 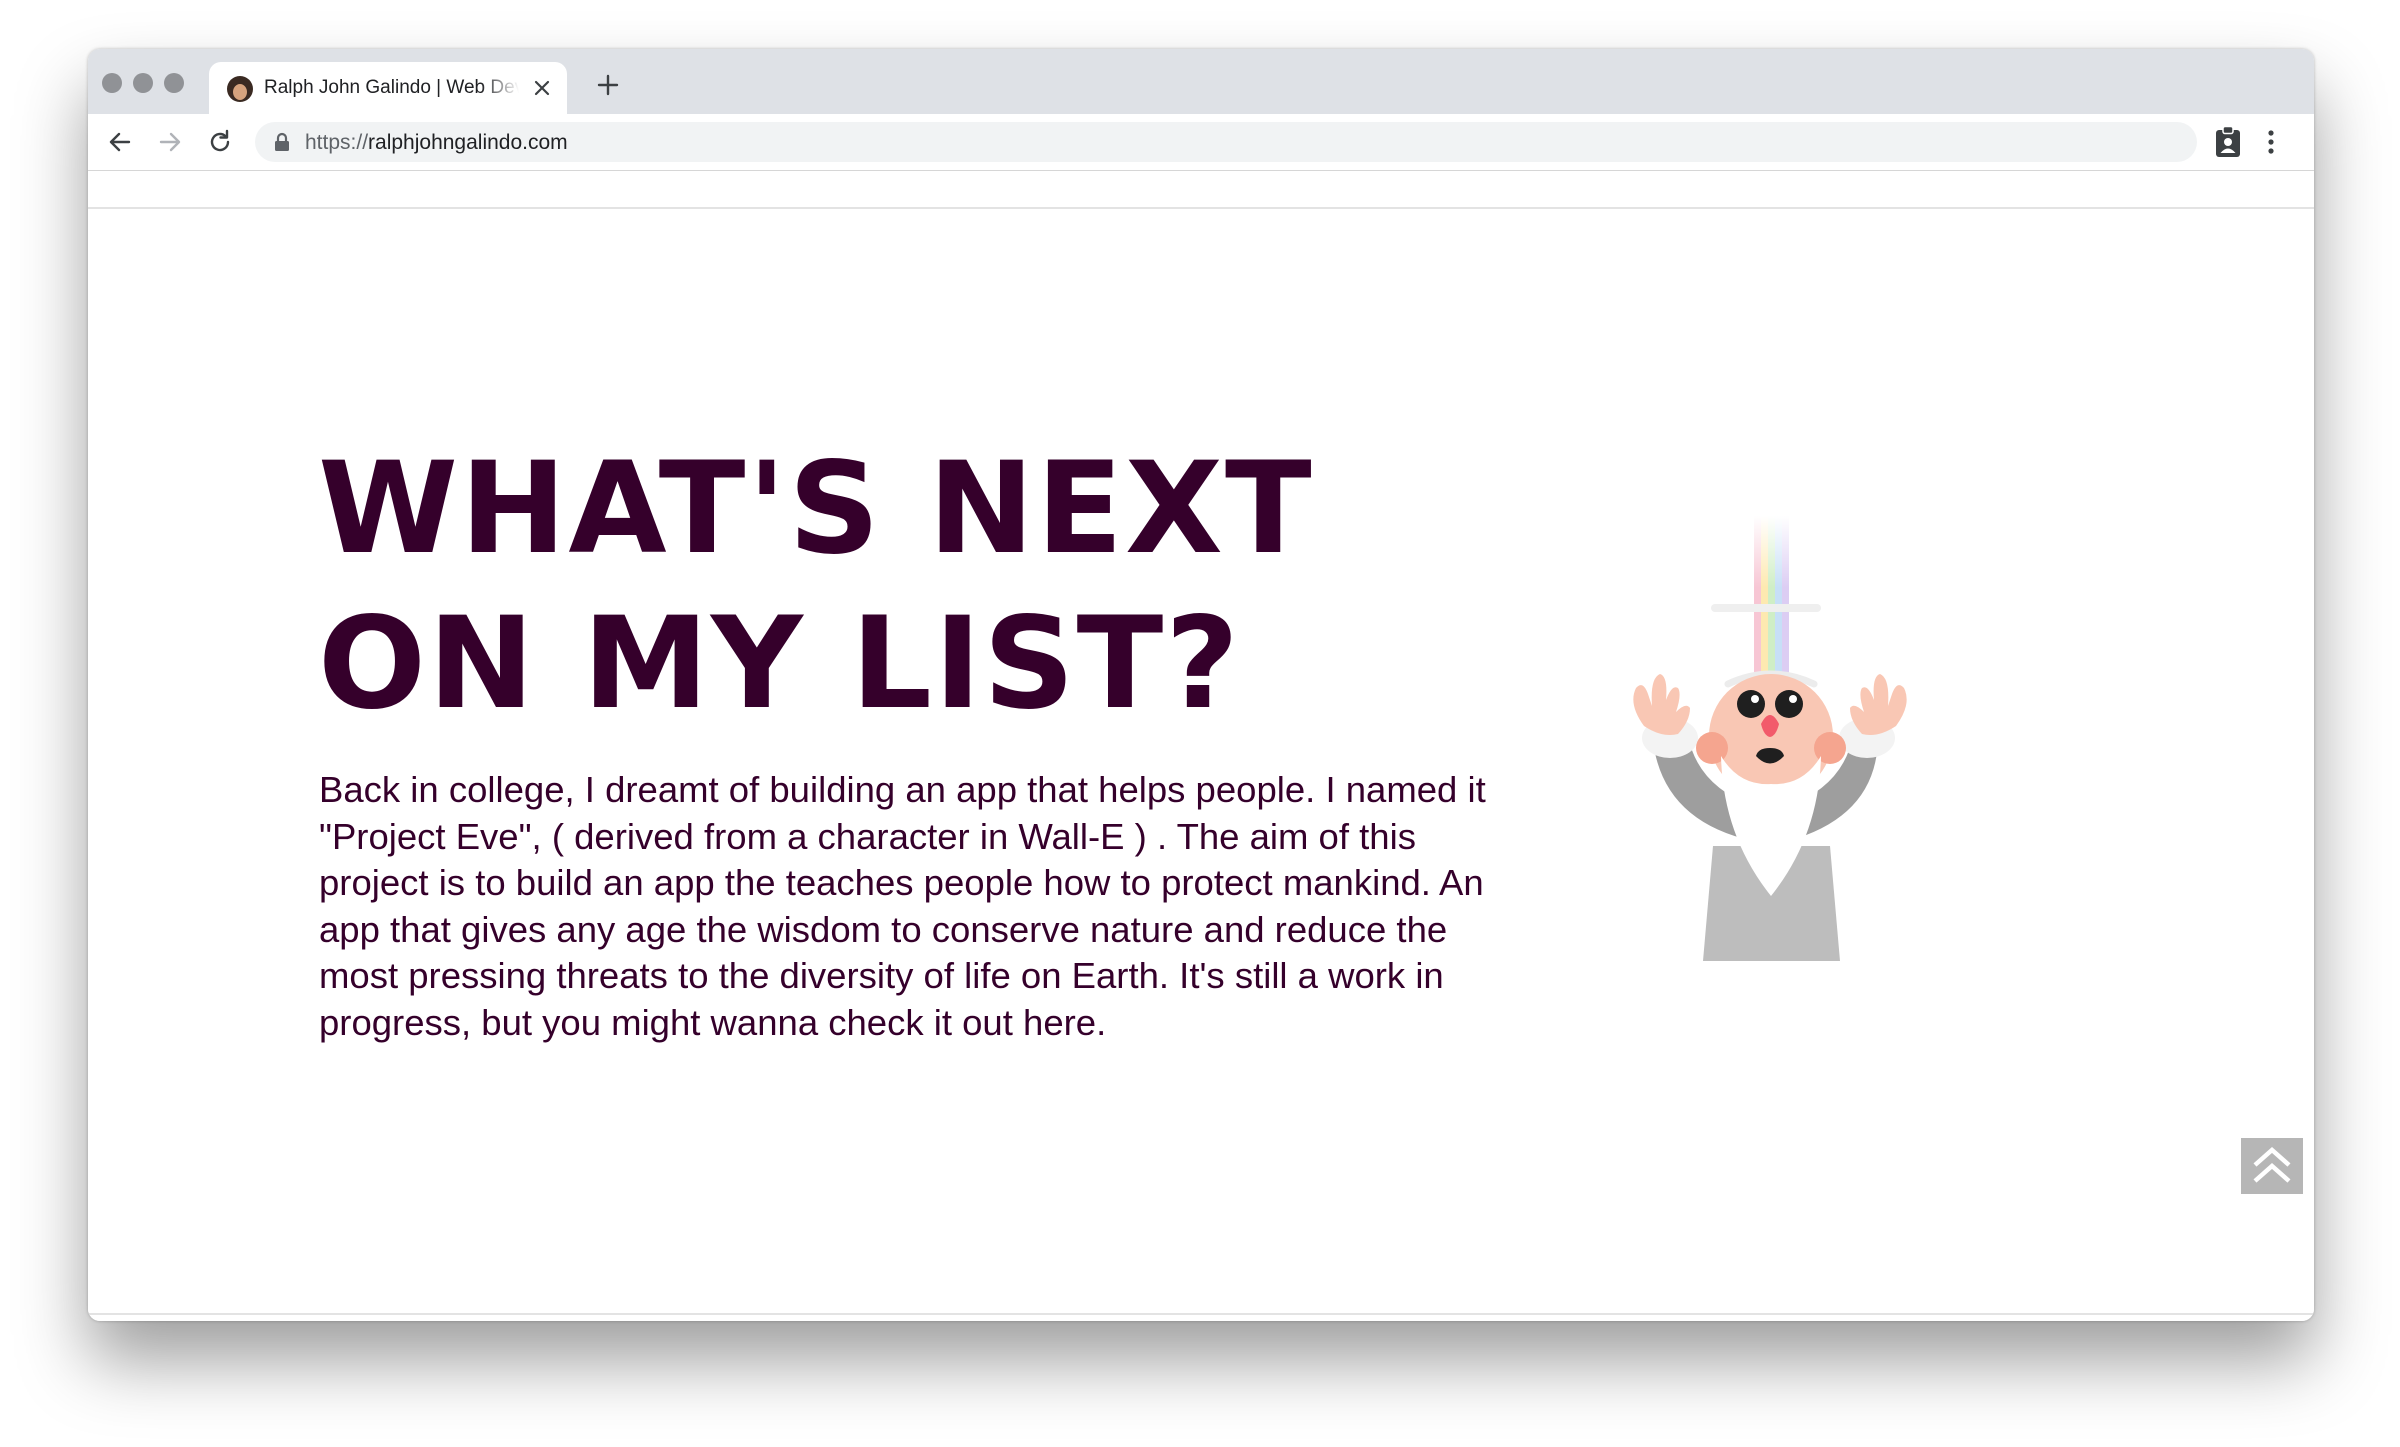 I want to click on wizard-illustration, so click(x=1770, y=738).